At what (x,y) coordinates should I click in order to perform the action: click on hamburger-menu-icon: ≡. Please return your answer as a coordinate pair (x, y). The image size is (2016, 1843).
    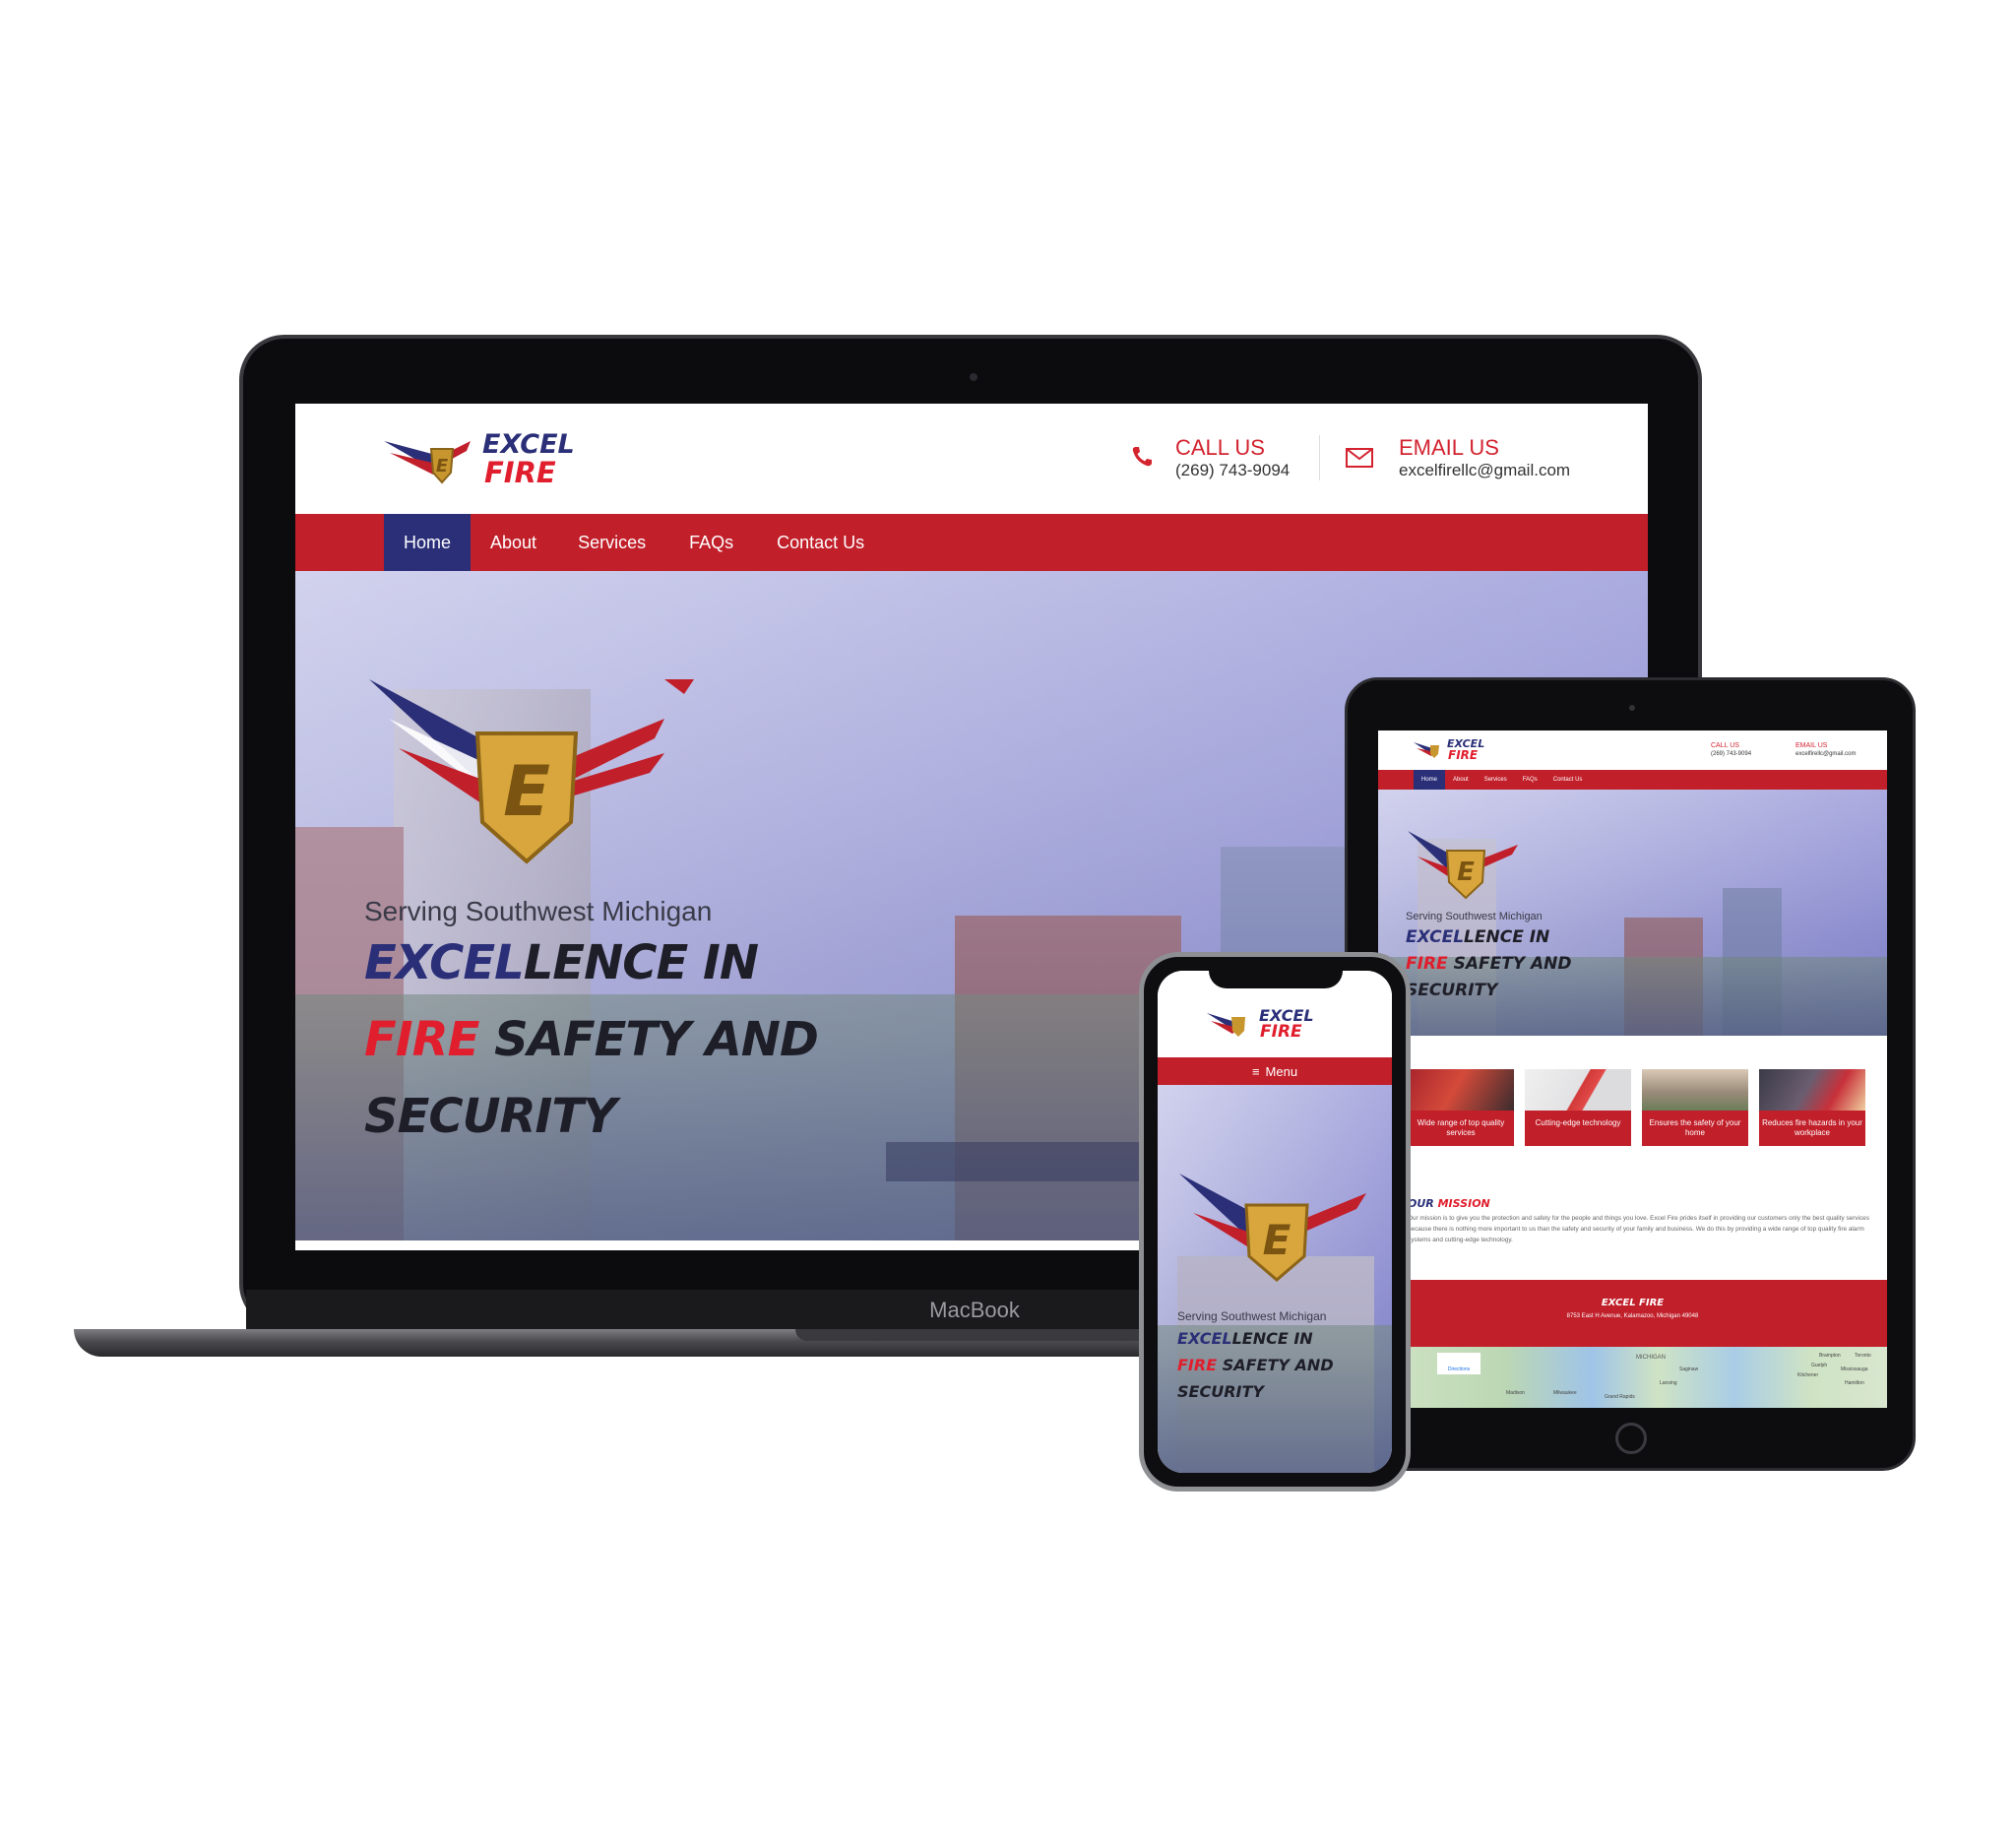
    Looking at the image, I should click on (1259, 1071).